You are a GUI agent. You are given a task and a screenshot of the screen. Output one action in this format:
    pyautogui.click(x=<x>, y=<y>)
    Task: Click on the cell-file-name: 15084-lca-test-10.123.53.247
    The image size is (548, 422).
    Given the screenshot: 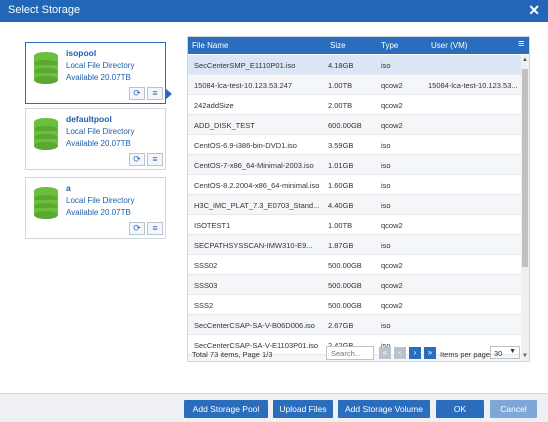 What is the action you would take?
    pyautogui.click(x=243, y=85)
    